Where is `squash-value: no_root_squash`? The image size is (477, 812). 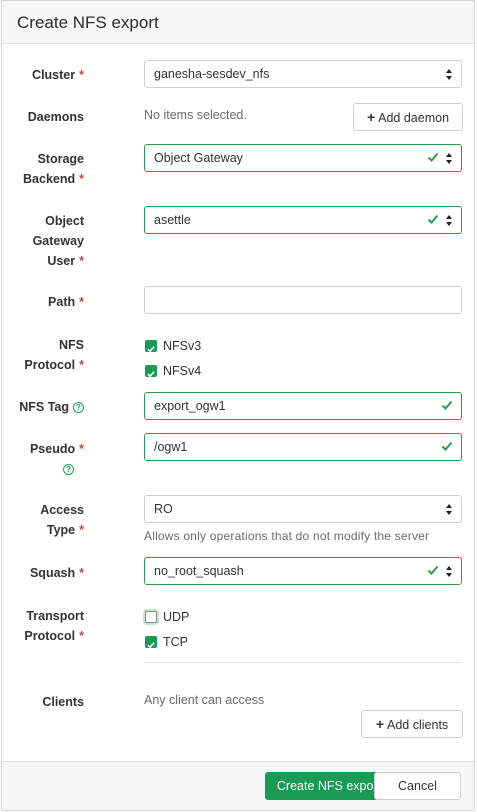
squash-value: no_root_squash is located at coordinates (199, 571).